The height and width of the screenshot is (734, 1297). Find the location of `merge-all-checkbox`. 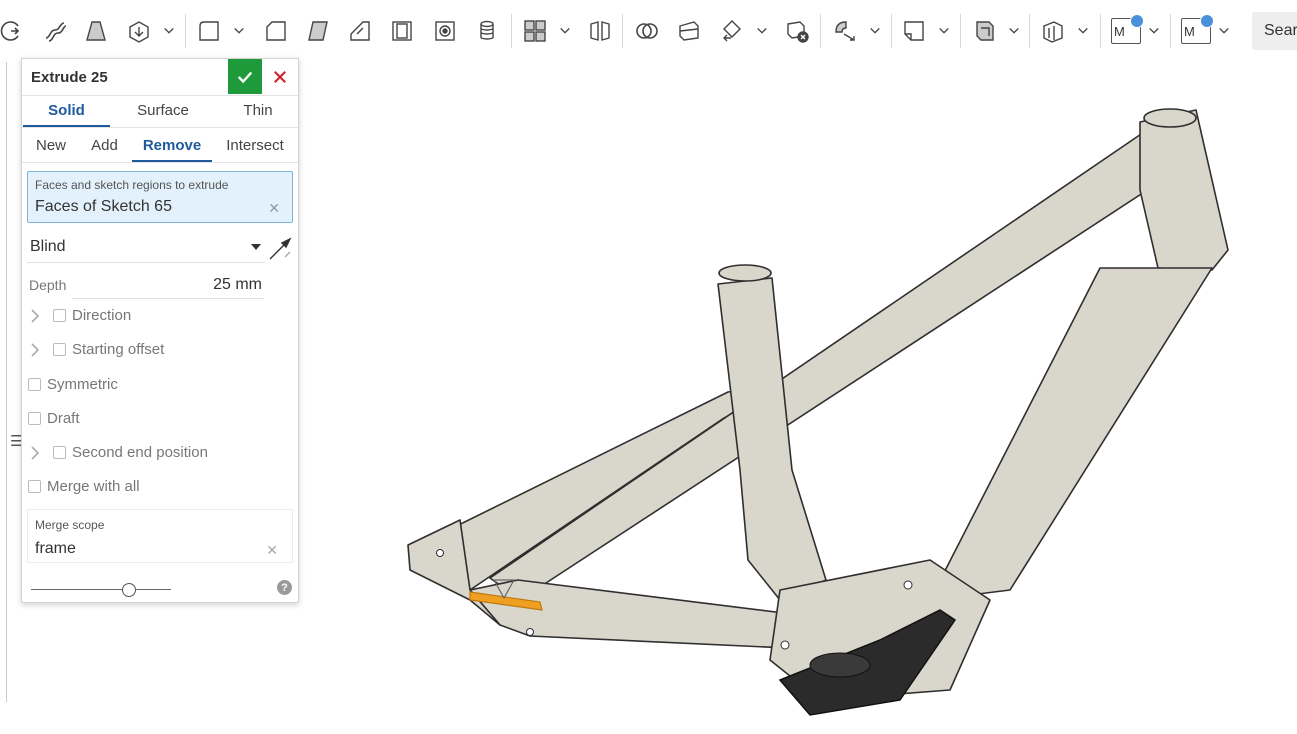

merge-all-checkbox is located at coordinates (34, 486).